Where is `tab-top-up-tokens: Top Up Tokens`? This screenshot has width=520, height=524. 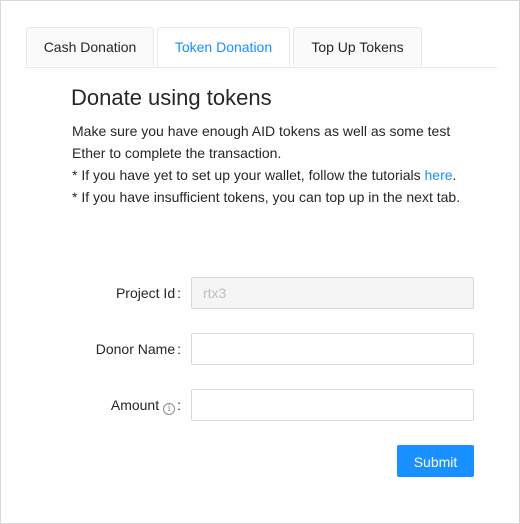 tab-top-up-tokens: Top Up Tokens is located at coordinates (357, 46).